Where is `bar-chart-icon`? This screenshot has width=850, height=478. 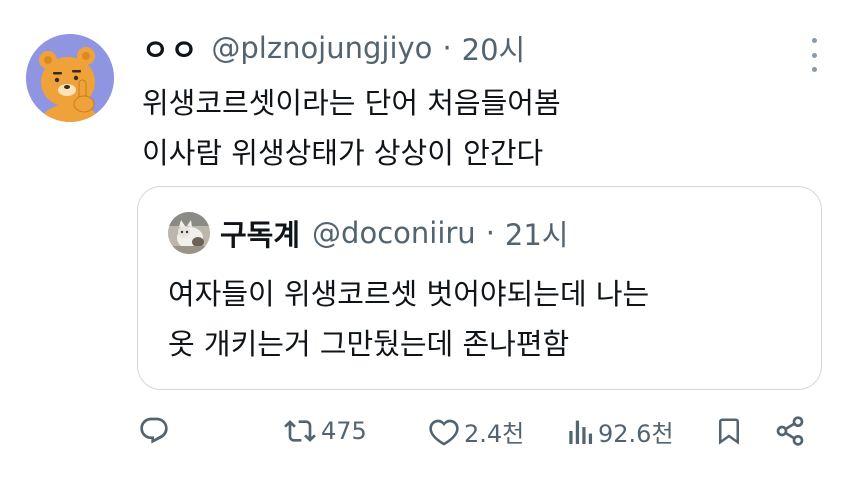 bar-chart-icon is located at coordinates (581, 432).